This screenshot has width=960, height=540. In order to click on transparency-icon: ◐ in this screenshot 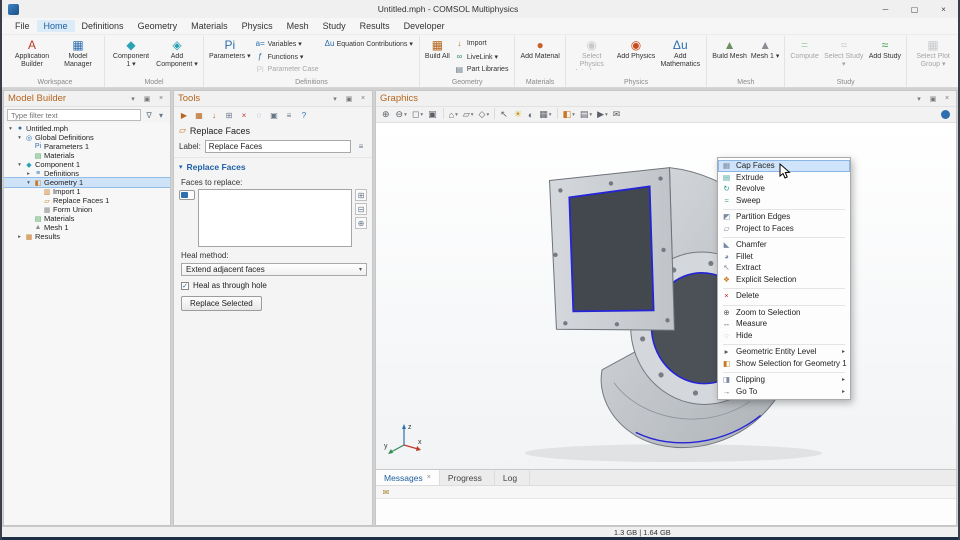, I will do `click(531, 115)`.